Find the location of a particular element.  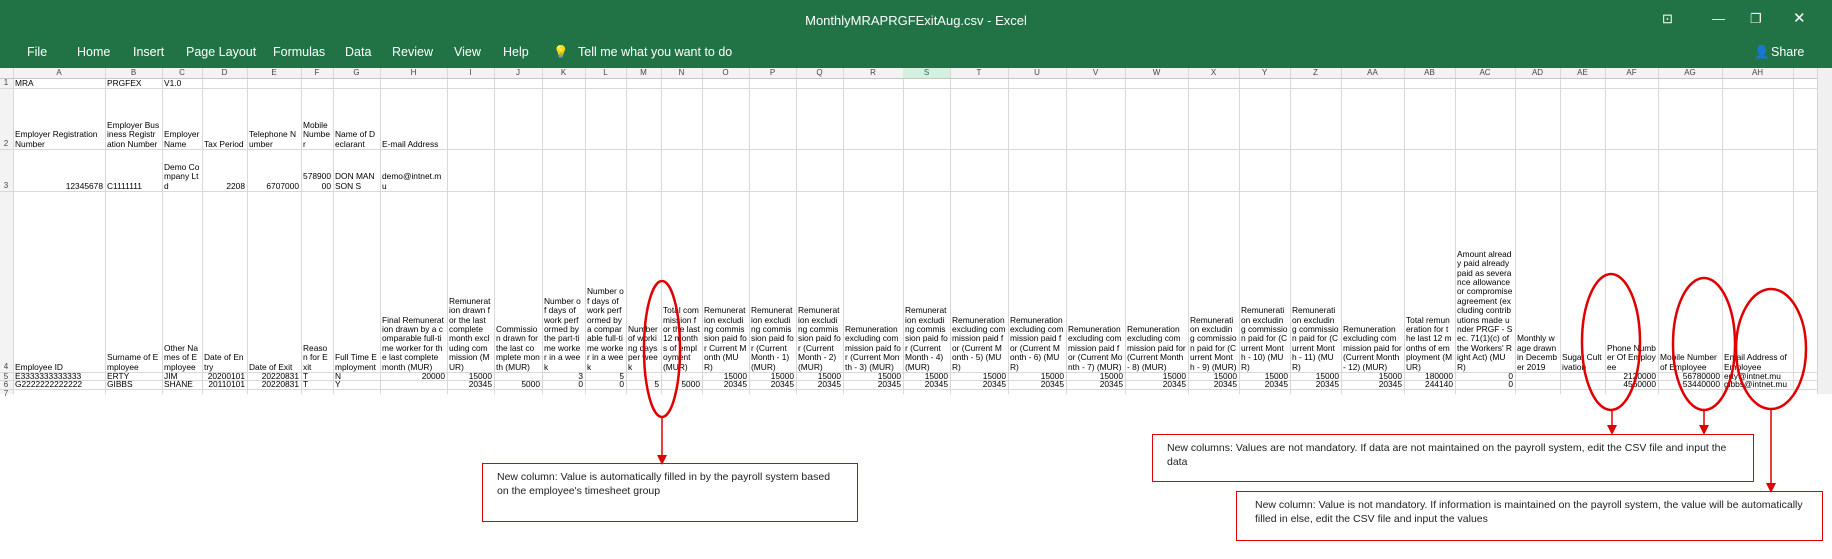

column-header: AF is located at coordinates (1631, 73).